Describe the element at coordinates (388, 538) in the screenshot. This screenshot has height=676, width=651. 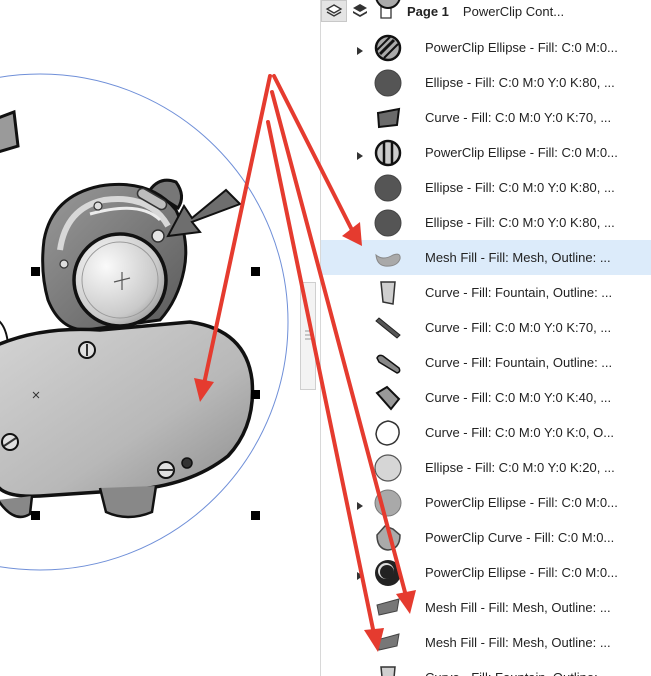
I see `grey-shape-icon` at that location.